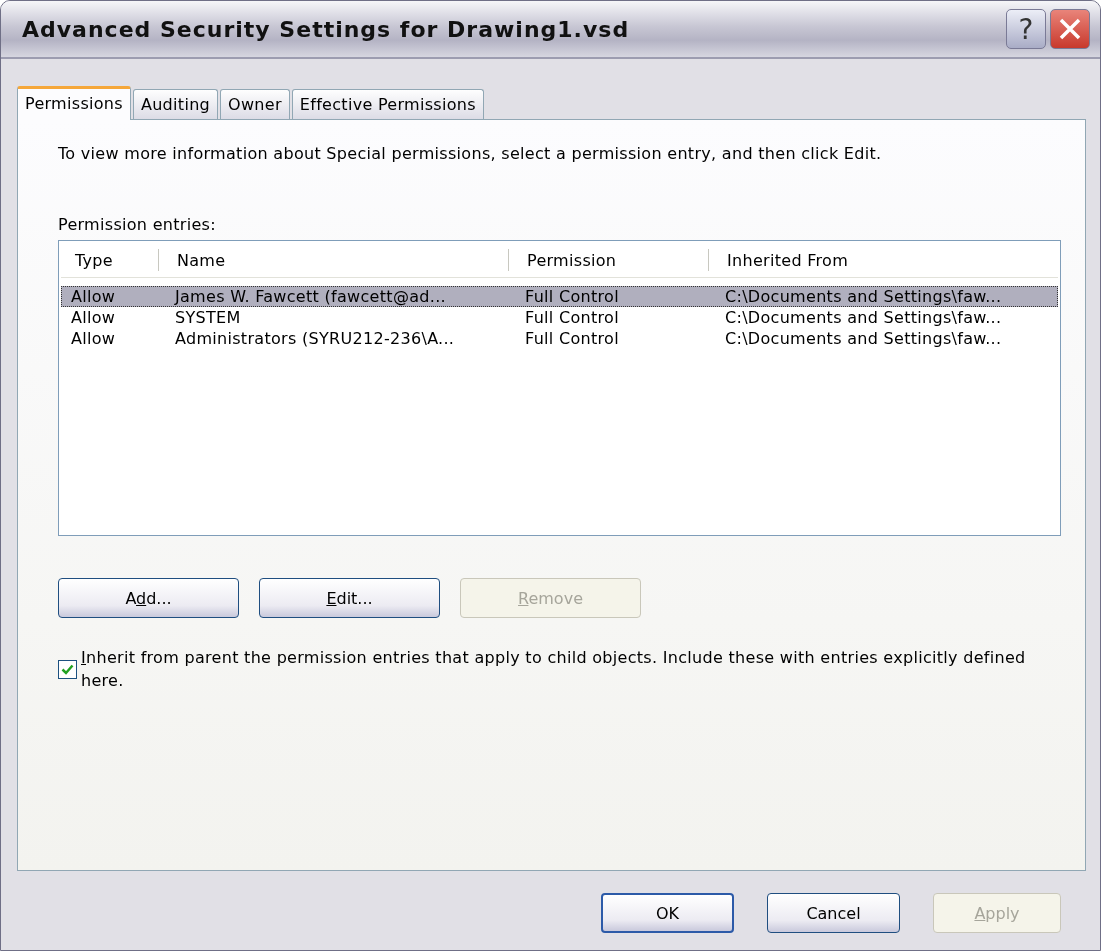  Describe the element at coordinates (609, 260) in the screenshot. I see `column-header: Permission` at that location.